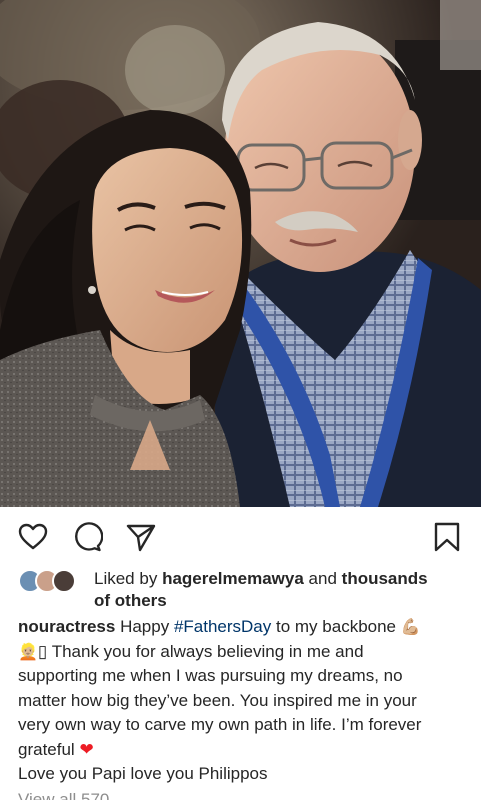  I want to click on flexed-biceps-emoji: 💪🏼, so click(410, 627).